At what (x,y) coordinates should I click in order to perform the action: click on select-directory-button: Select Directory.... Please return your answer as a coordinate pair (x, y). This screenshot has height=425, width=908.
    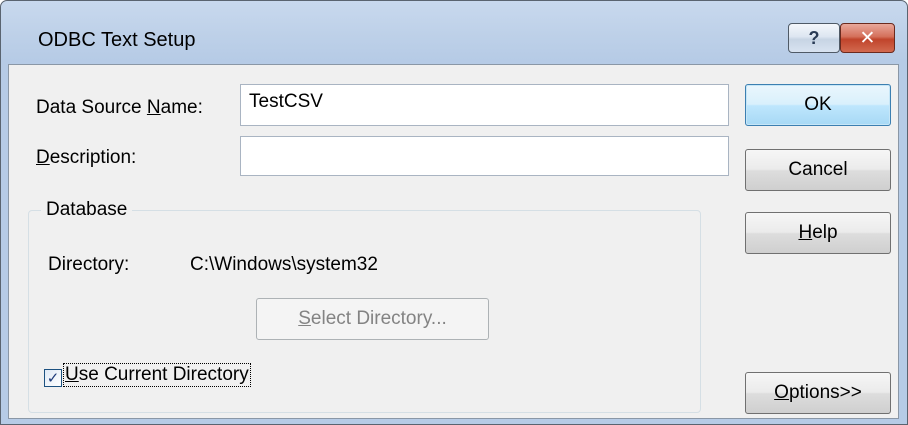
    Looking at the image, I should click on (372, 319).